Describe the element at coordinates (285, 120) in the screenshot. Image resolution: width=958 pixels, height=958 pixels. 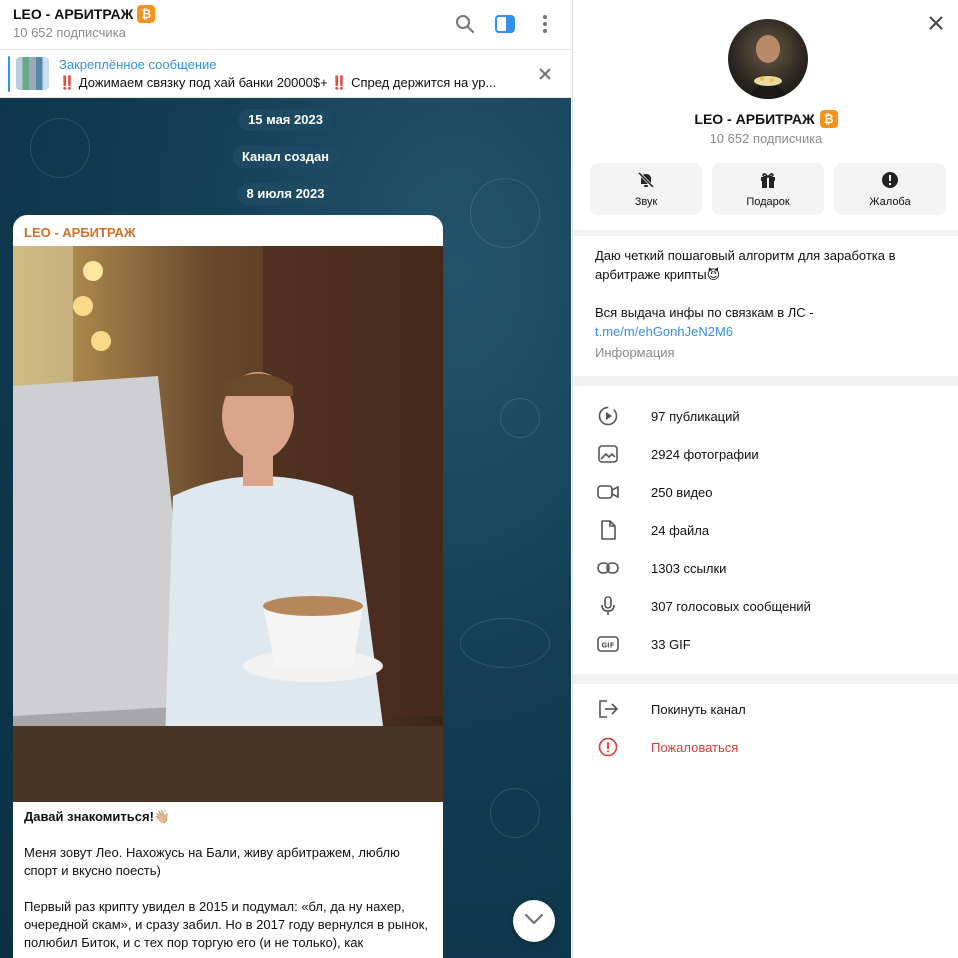
I see `date-separator: 15 мая 2023` at that location.